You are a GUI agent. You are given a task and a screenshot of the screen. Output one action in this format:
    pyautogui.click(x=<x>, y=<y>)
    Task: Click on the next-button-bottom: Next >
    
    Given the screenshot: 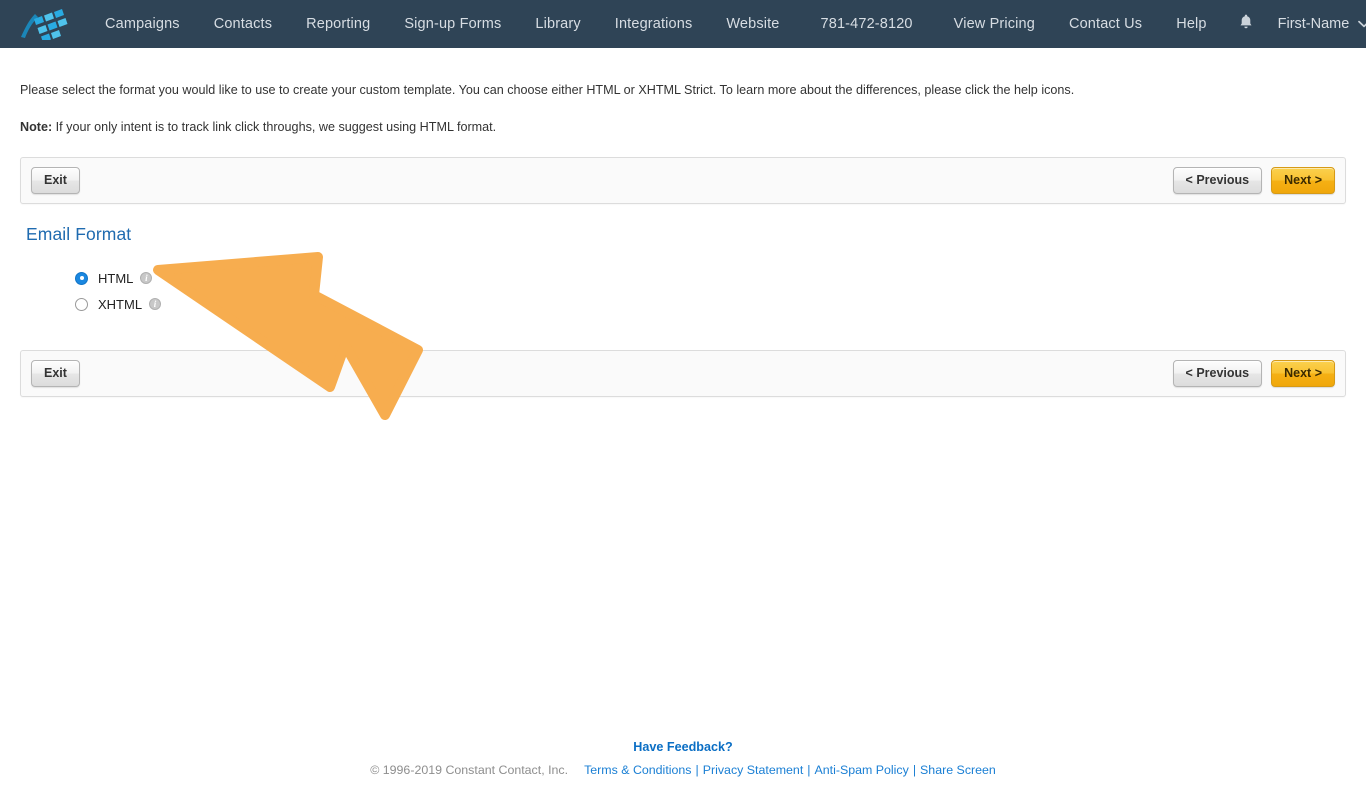 What is the action you would take?
    pyautogui.click(x=1303, y=373)
    